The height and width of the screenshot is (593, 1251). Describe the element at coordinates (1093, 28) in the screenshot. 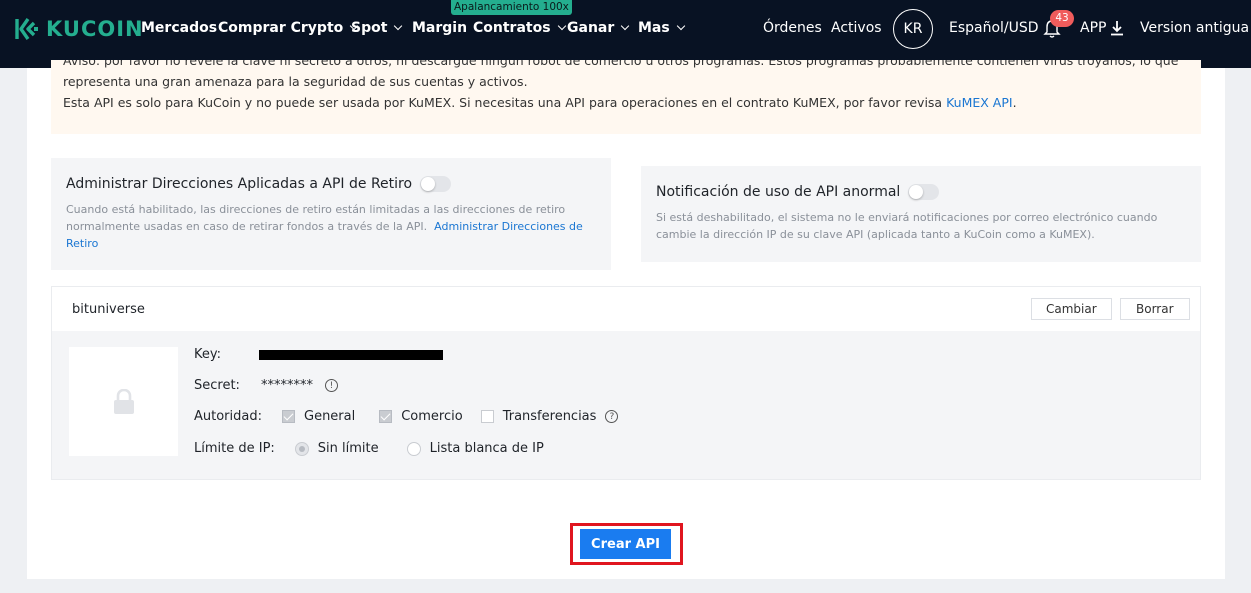

I see `app-label: APP` at that location.